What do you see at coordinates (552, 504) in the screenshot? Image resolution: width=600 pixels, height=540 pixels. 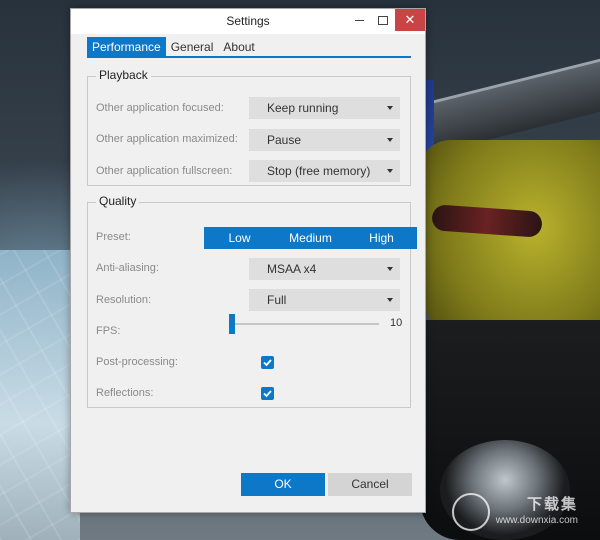 I see `watermark-title: 下载集` at bounding box center [552, 504].